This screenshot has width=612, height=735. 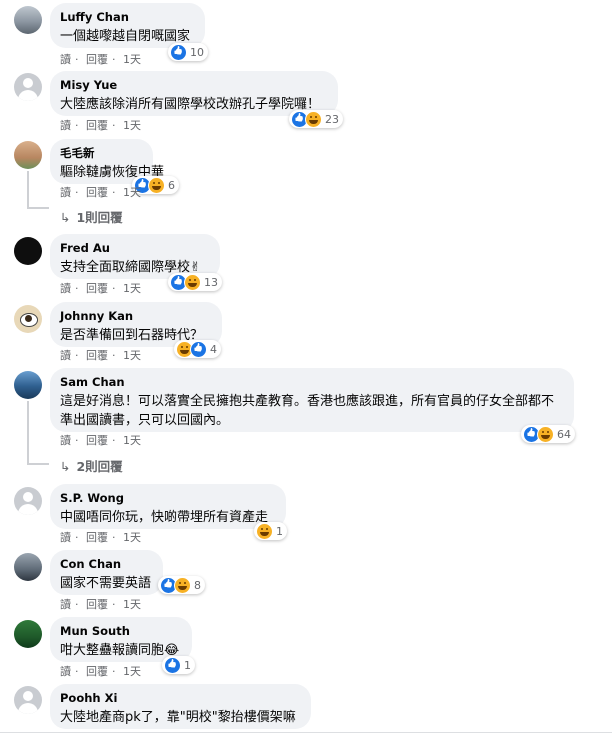 What do you see at coordinates (112, 172) in the screenshot?
I see `comment-text: 驅除韃虜恢復中華` at bounding box center [112, 172].